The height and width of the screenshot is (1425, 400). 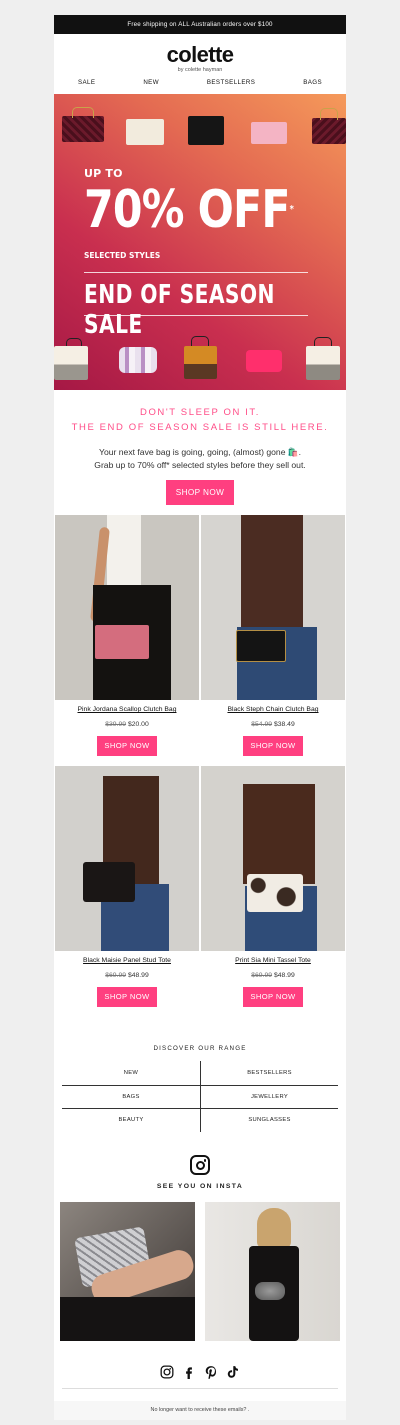 What do you see at coordinates (200, 362) in the screenshot?
I see `hero-bag-brown-tan` at bounding box center [200, 362].